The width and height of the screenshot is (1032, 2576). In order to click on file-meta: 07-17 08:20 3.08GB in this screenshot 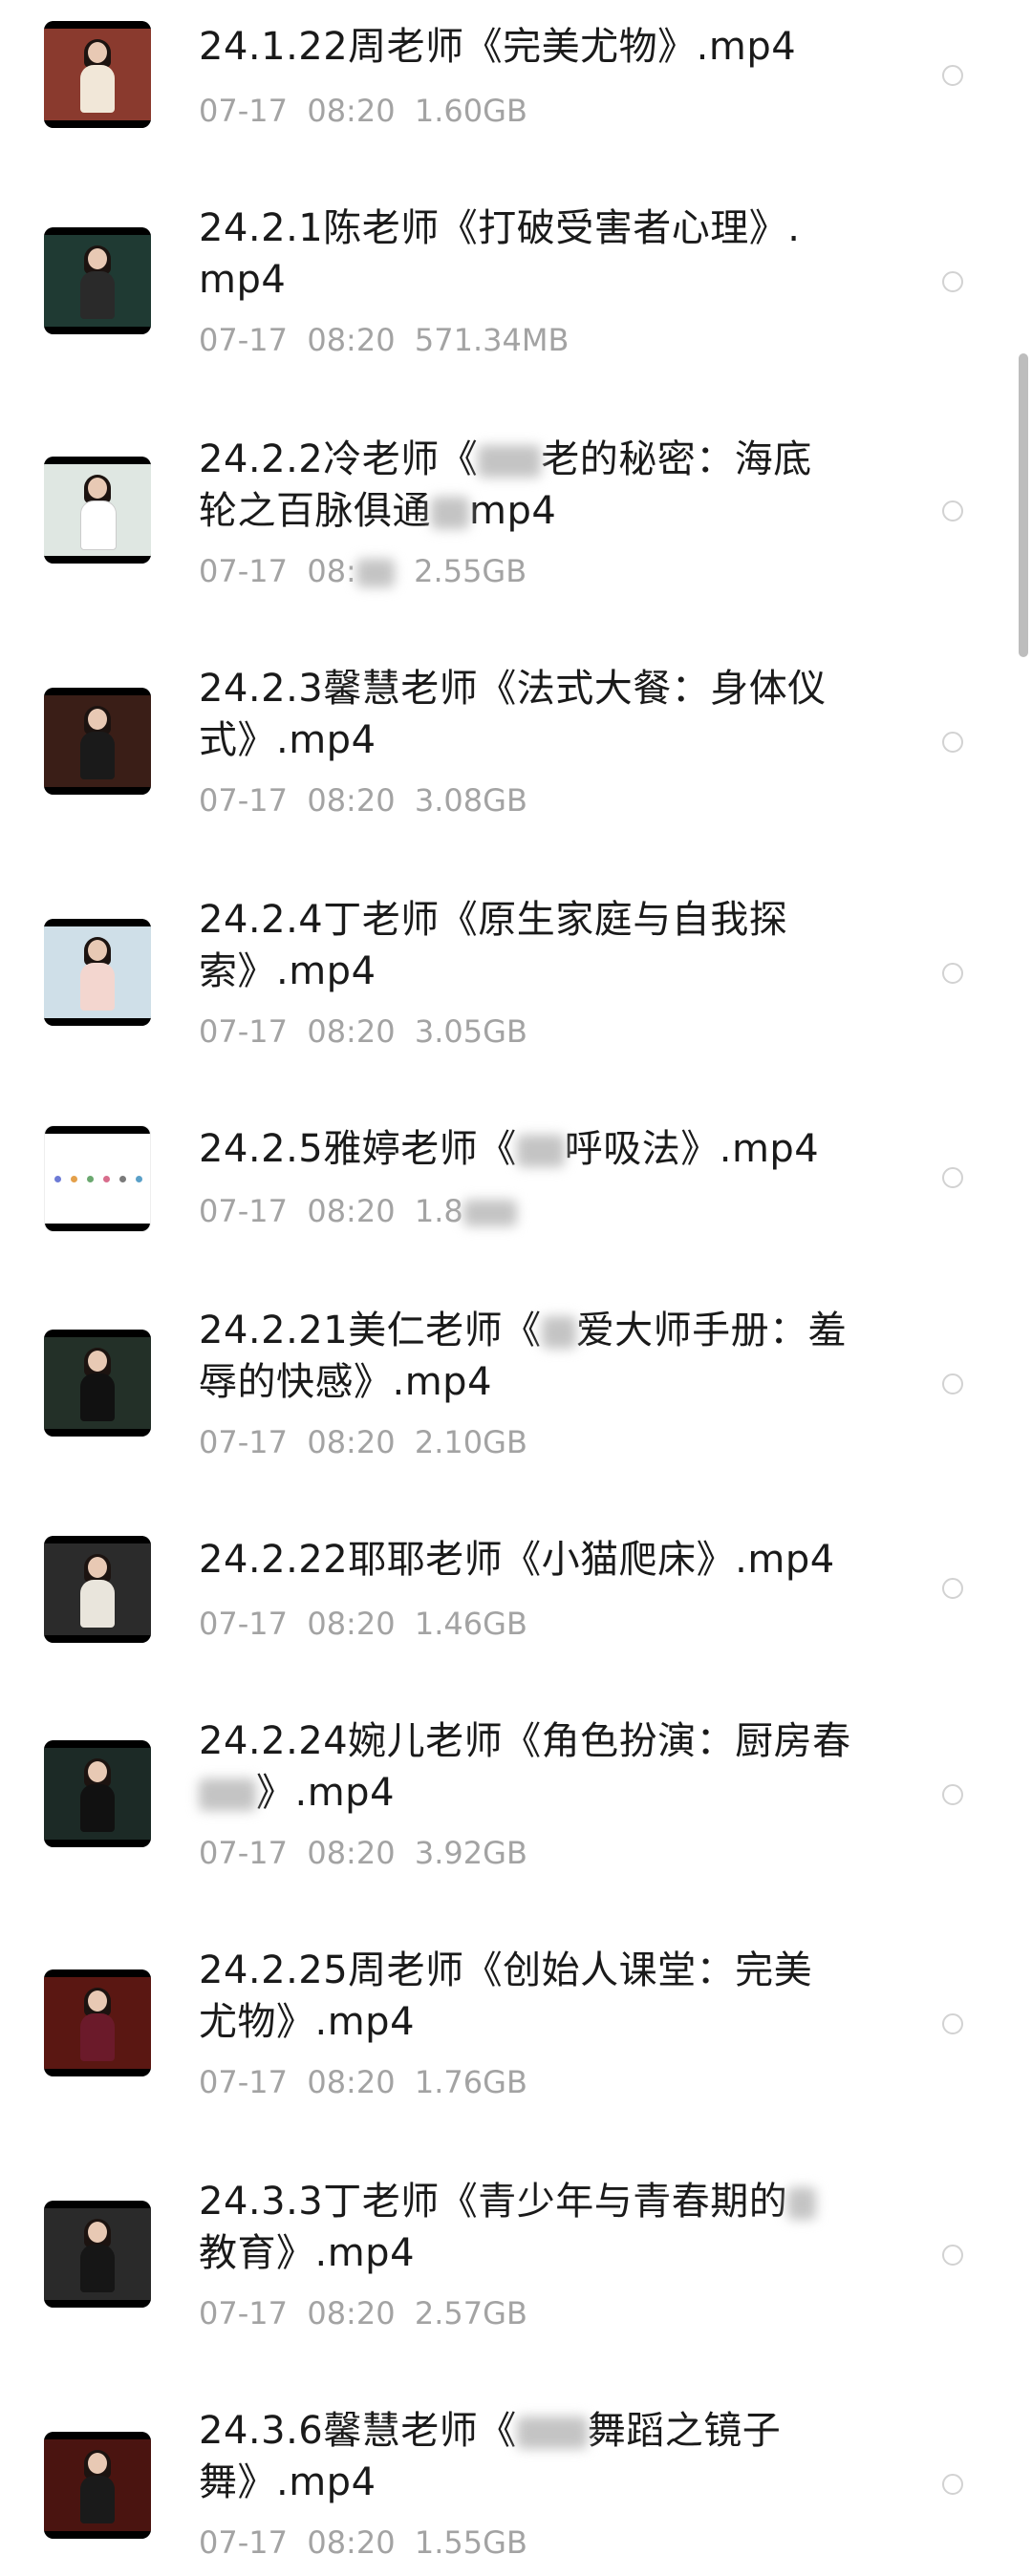, I will do `click(363, 800)`.